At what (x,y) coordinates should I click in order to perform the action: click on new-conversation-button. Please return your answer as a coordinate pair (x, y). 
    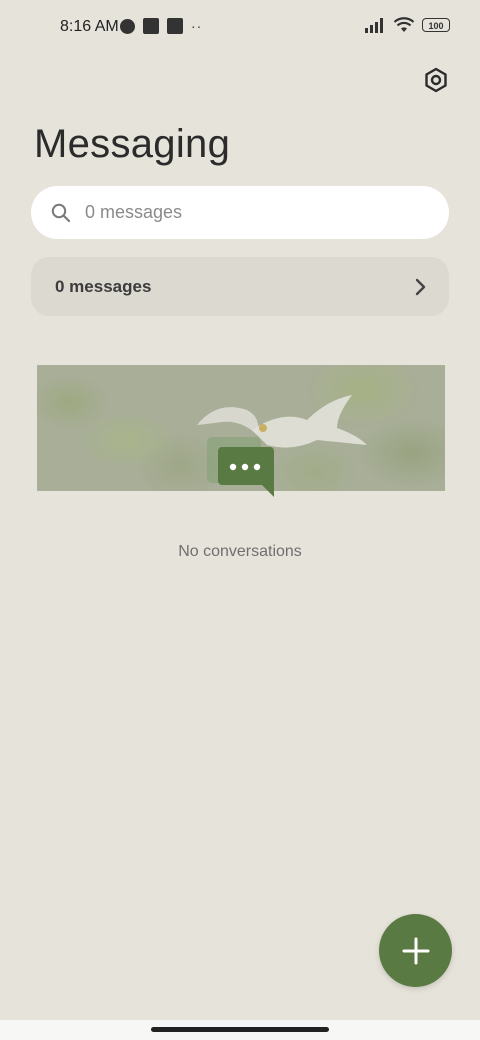
    Looking at the image, I should click on (415, 950).